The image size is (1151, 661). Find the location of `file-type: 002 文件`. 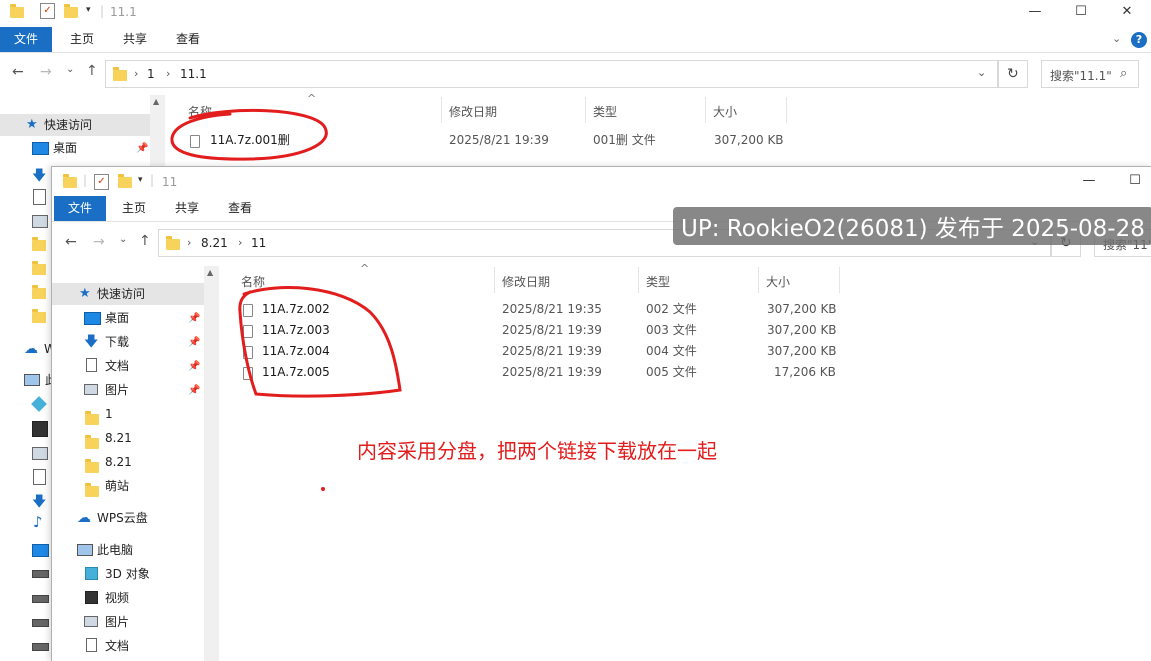

file-type: 002 文件 is located at coordinates (671, 309).